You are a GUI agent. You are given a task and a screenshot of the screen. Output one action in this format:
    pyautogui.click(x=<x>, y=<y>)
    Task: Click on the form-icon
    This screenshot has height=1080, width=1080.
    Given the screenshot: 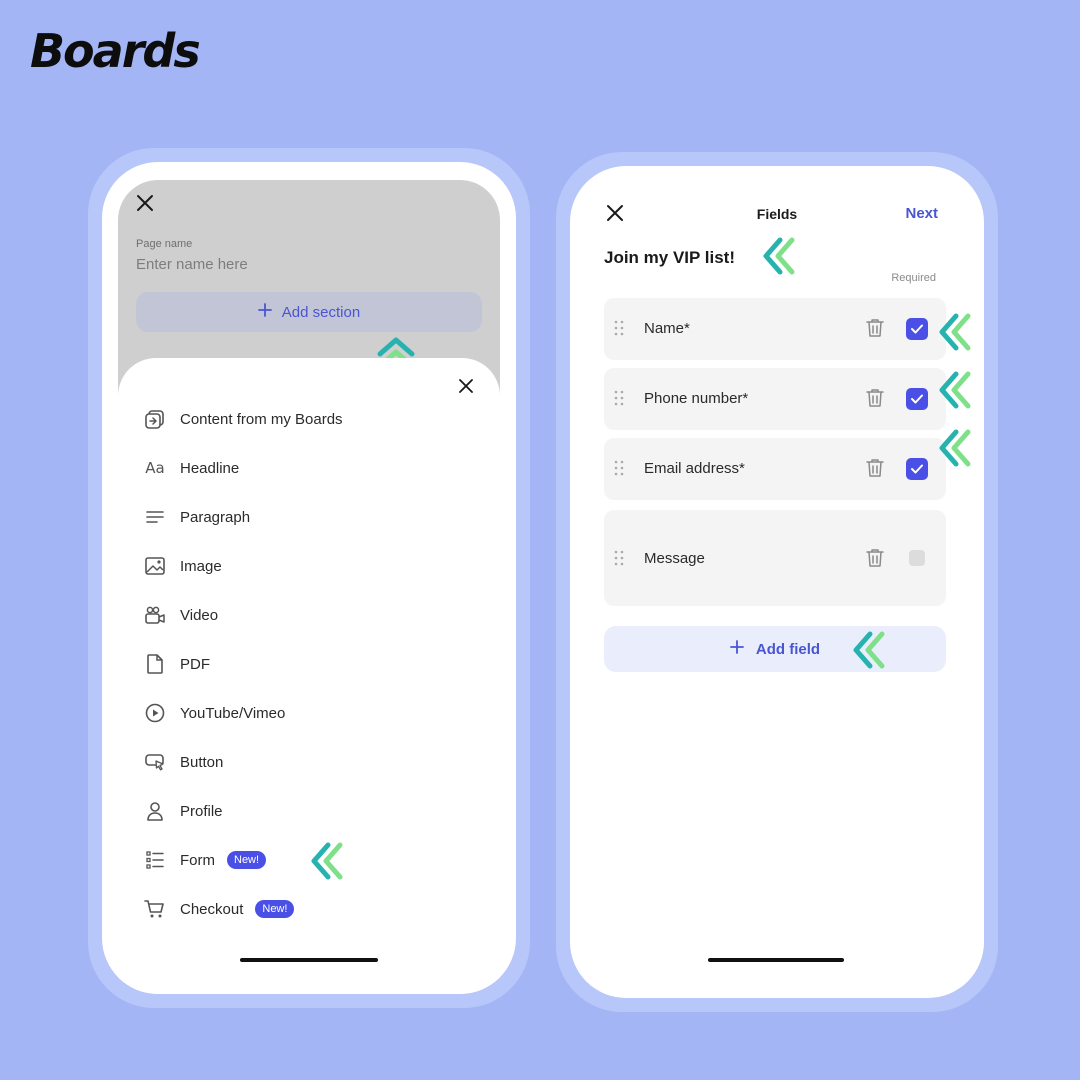 What is the action you would take?
    pyautogui.click(x=155, y=860)
    